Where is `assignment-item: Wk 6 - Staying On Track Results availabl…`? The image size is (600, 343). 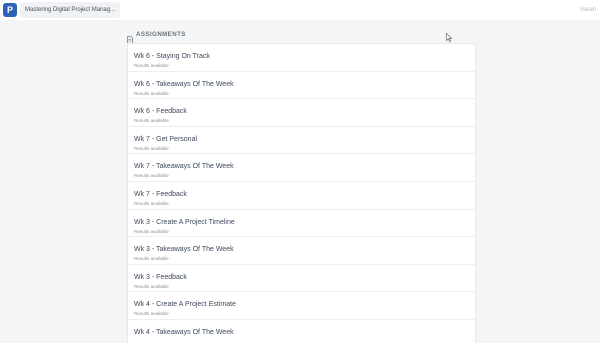 assignment-item: Wk 6 - Staying On Track Results availabl… is located at coordinates (301, 58).